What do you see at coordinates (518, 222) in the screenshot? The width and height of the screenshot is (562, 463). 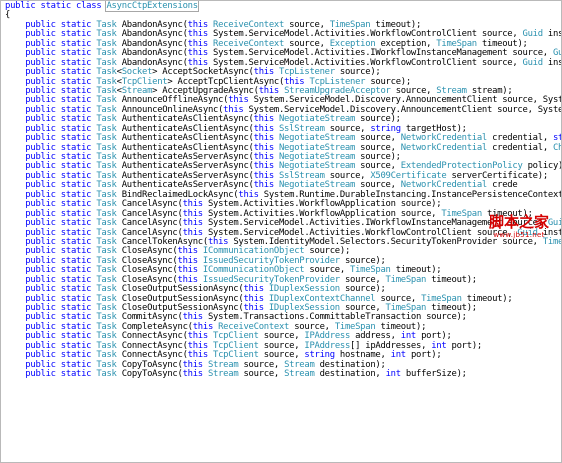 I see `watermark-title: 脚本之家` at bounding box center [518, 222].